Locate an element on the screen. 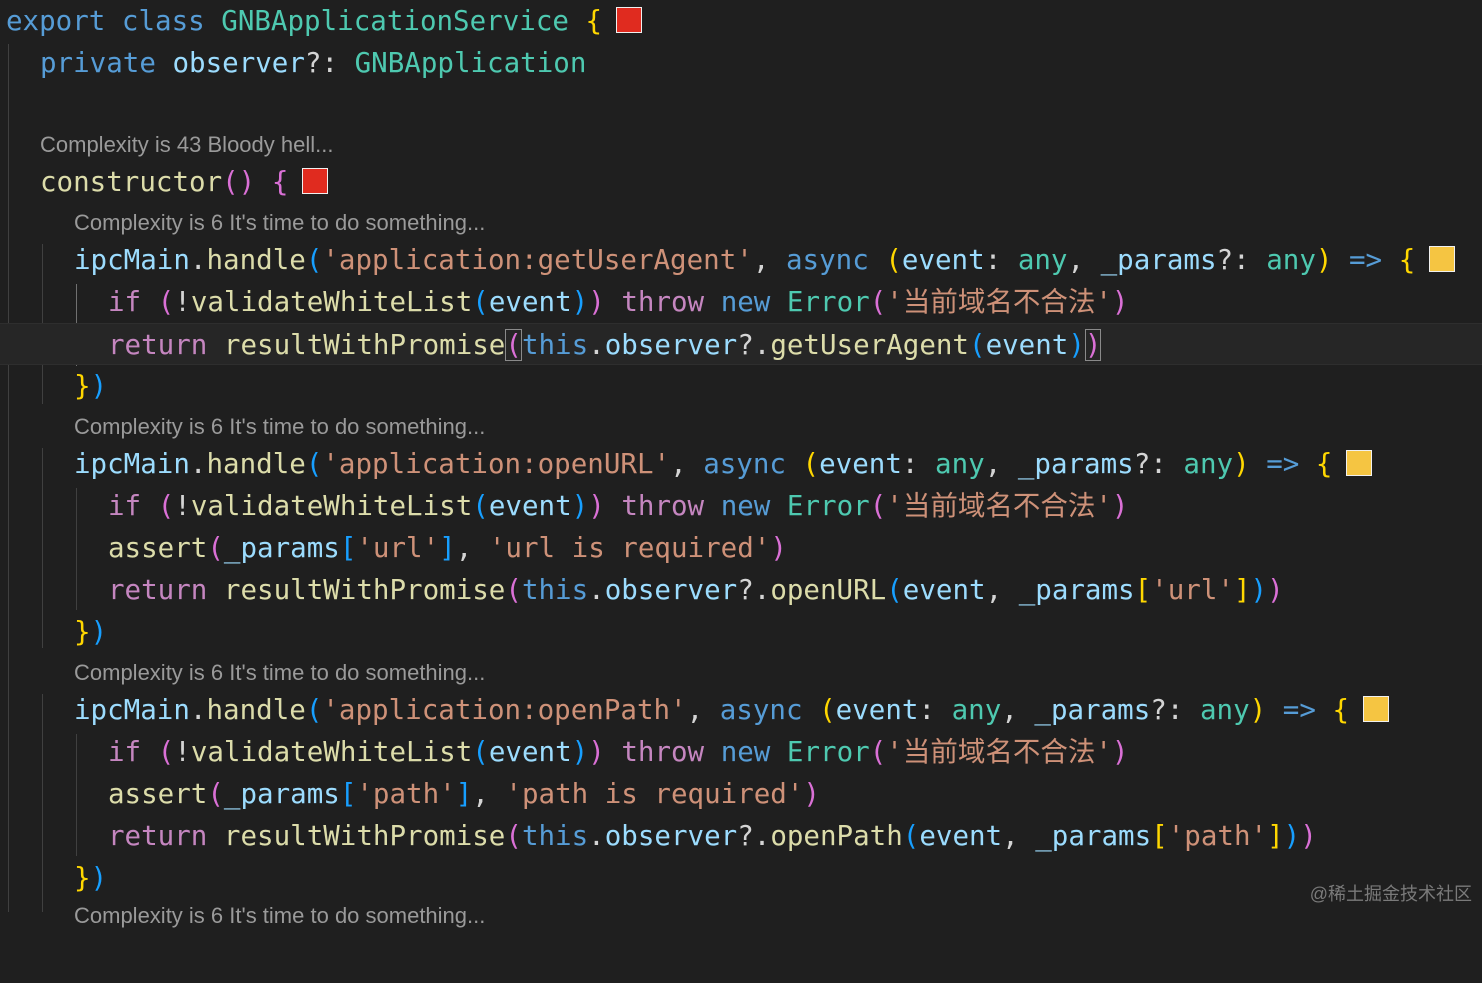 The image size is (1482, 983). code-line-observer-field: private observer?: GNBApplication is located at coordinates (741, 63).